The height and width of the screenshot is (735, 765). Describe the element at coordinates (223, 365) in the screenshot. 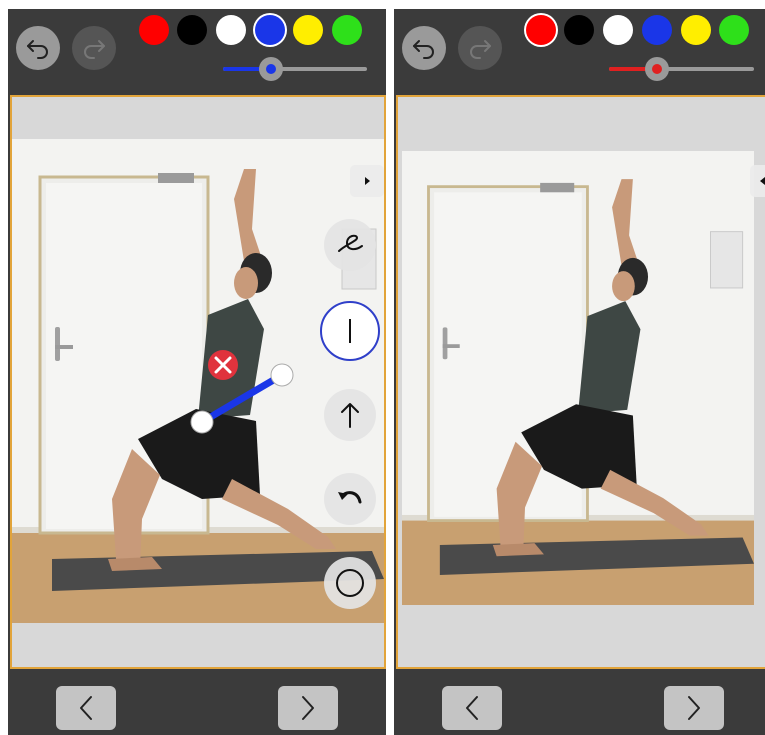

I see `delete-line-button` at that location.